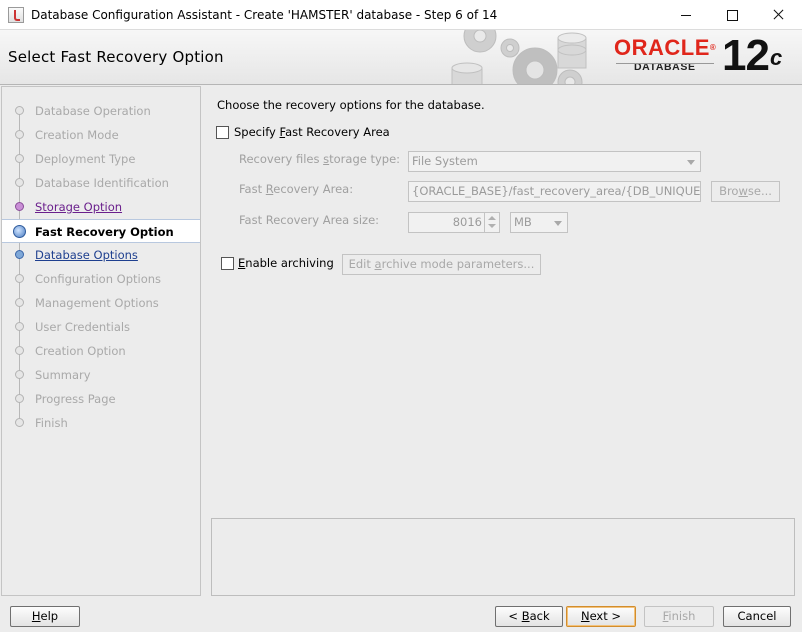 Image resolution: width=802 pixels, height=632 pixels. I want to click on oracle-logo-word: ORACLE®, so click(665, 47).